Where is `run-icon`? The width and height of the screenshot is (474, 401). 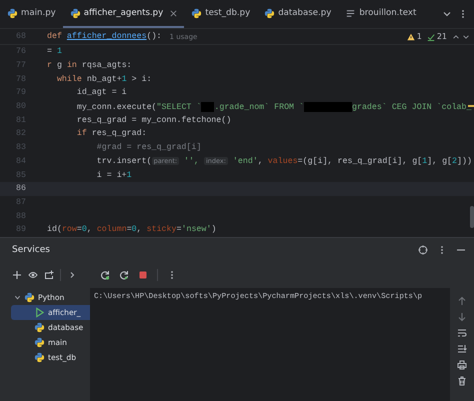
run-icon is located at coordinates (39, 312).